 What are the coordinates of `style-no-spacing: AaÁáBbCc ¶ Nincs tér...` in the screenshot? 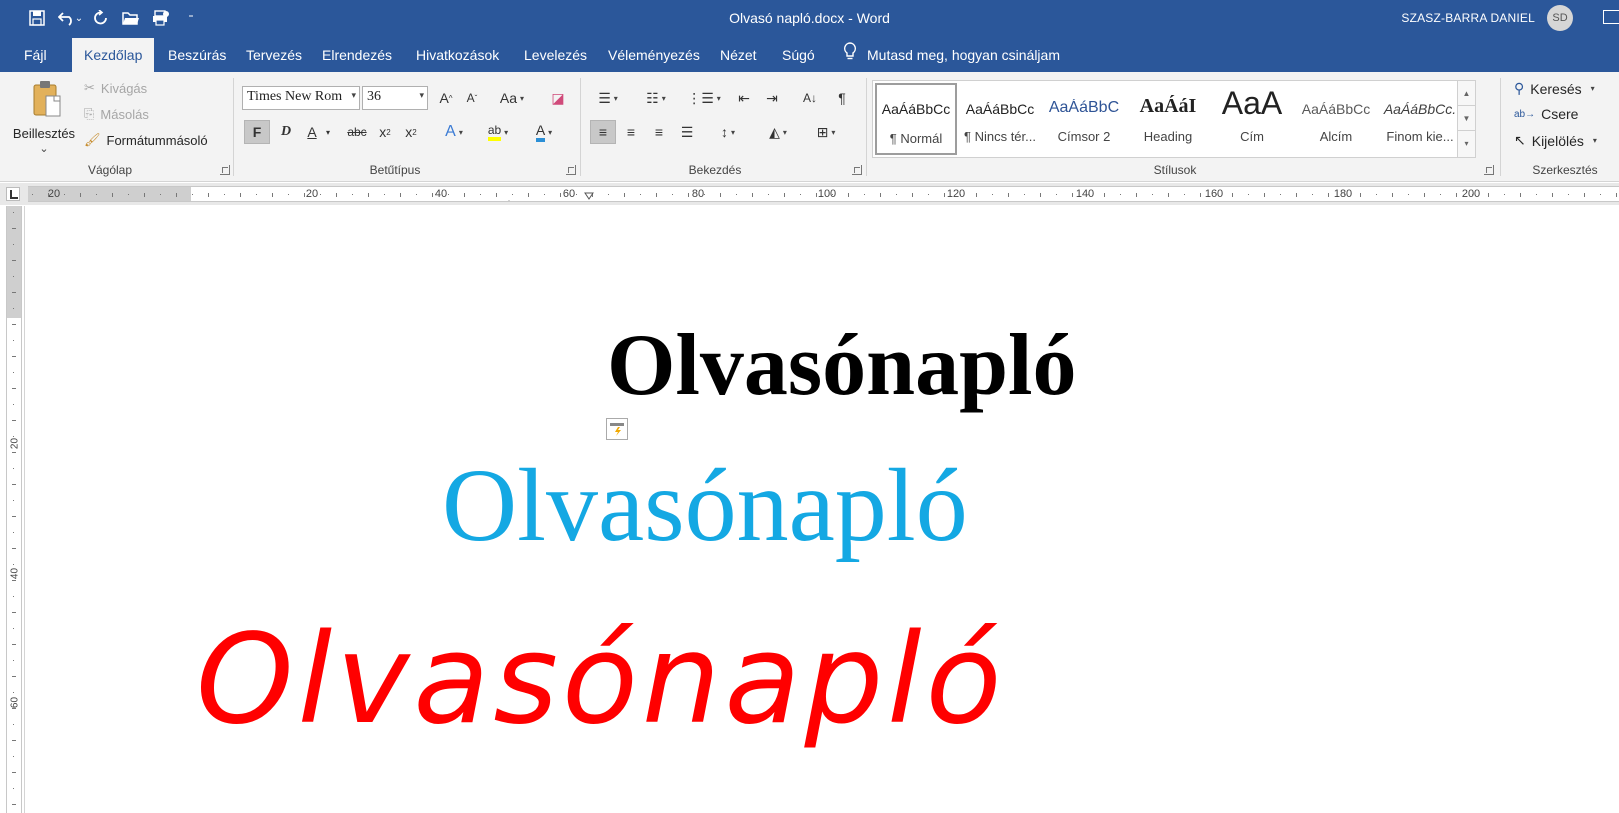 It's located at (1000, 119).